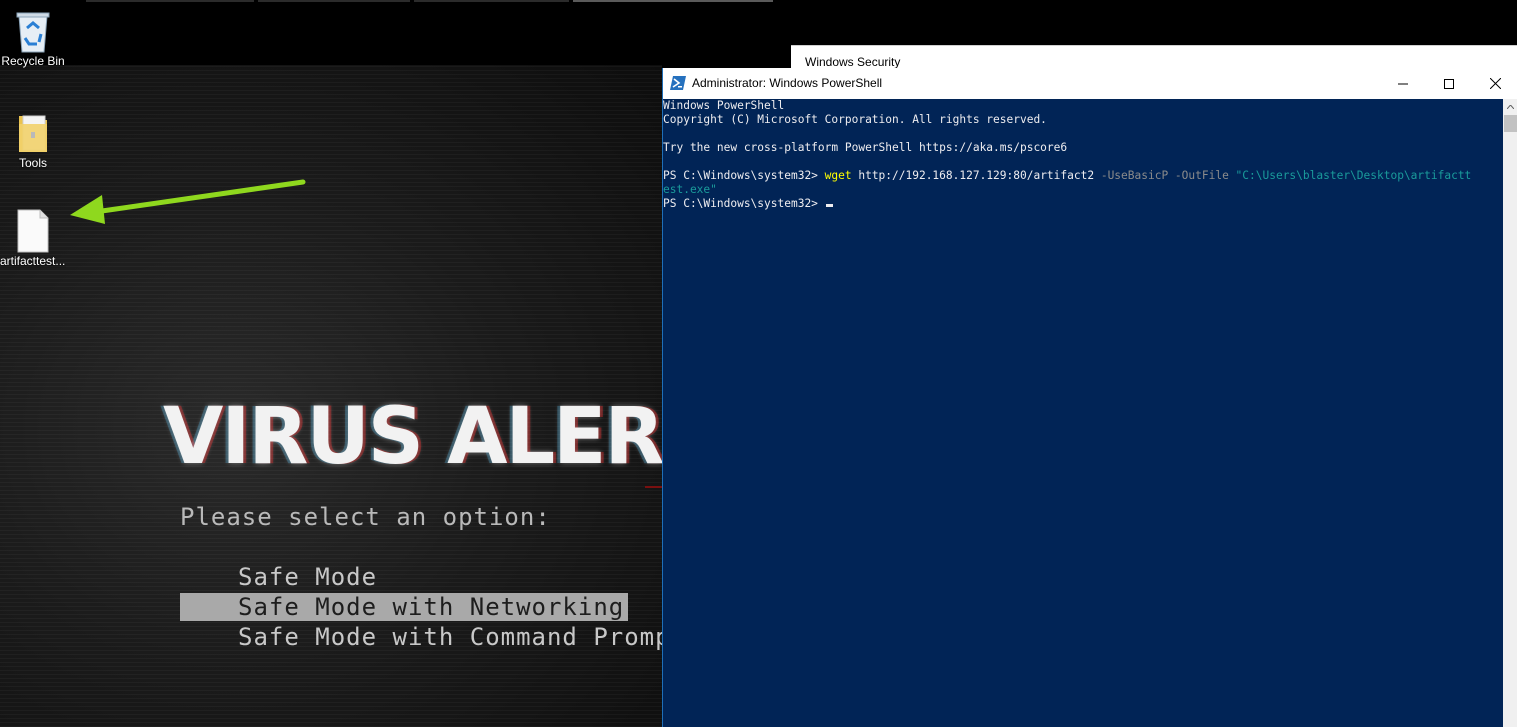 Image resolution: width=1517 pixels, height=727 pixels. I want to click on virus-alert-title: VIRUS ALER, so click(412, 437).